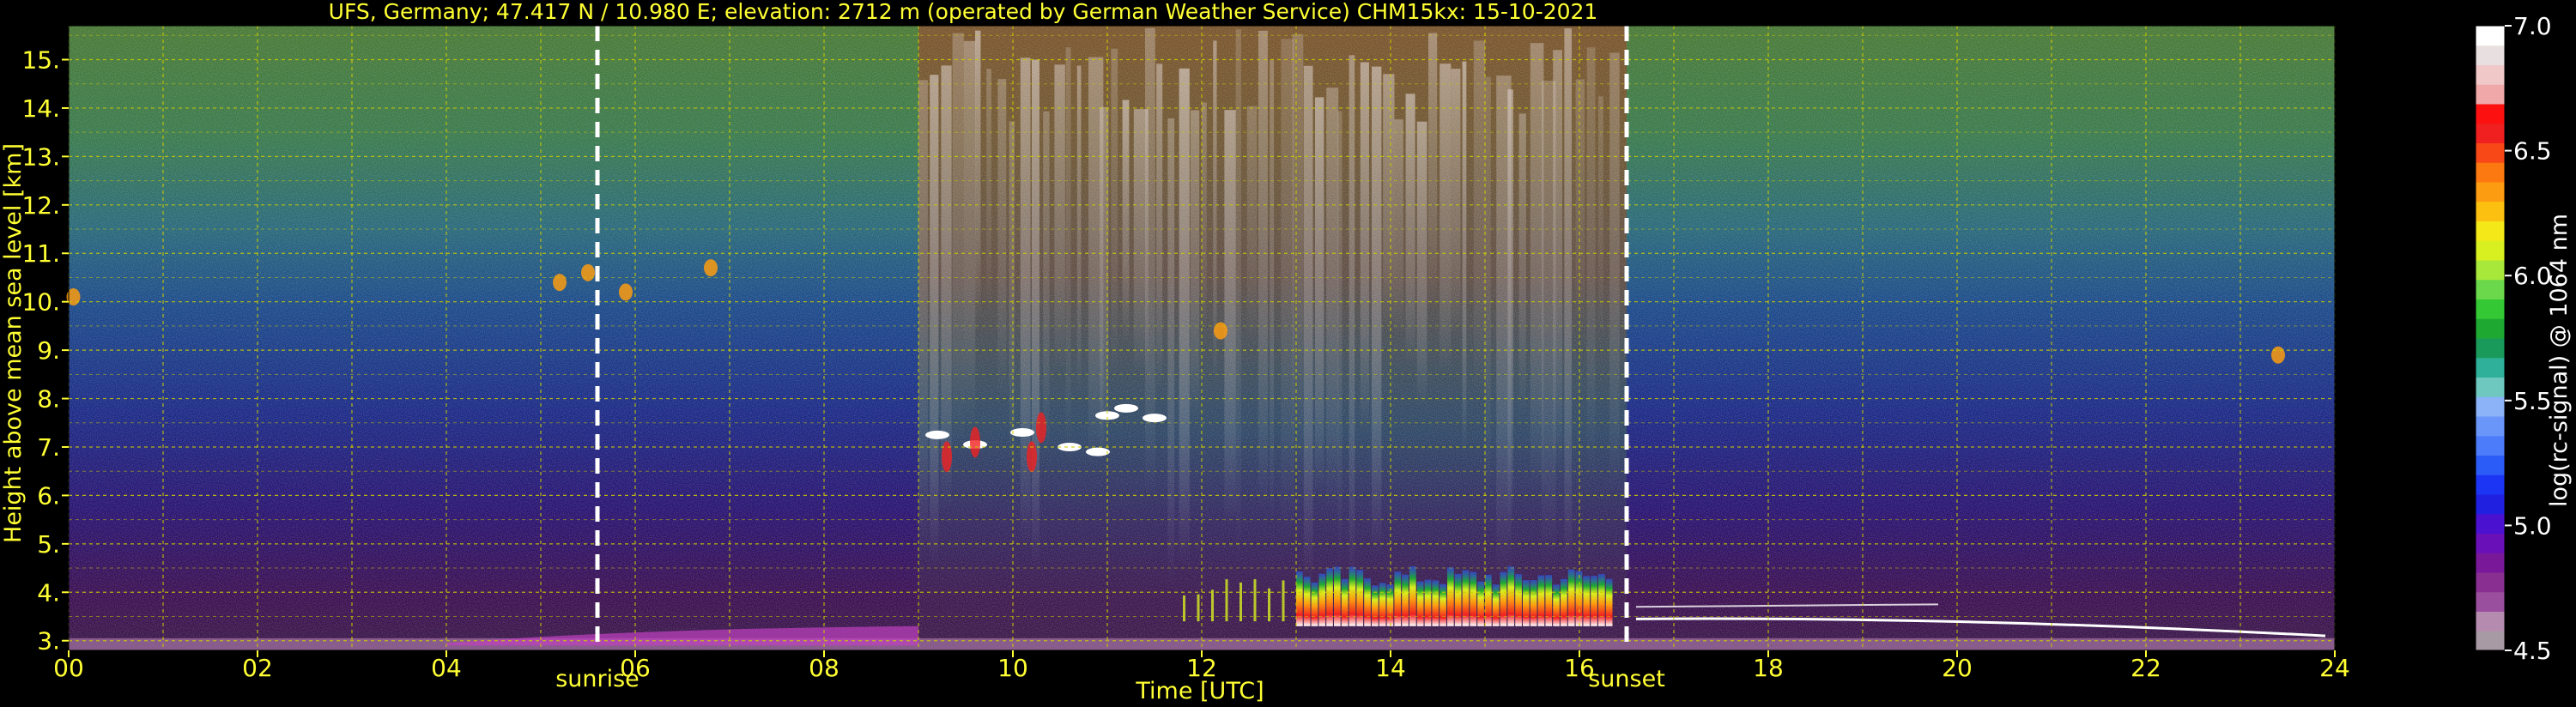 This screenshot has height=707, width=2576. Describe the element at coordinates (1768, 668) in the screenshot. I see `x-tick-label: 18` at that location.